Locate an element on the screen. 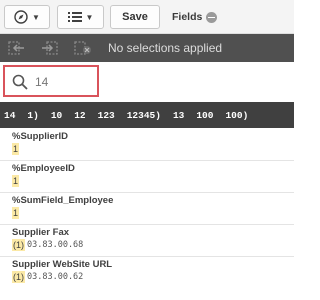 This screenshot has height=300, width=320. fields-toggle: Fields is located at coordinates (195, 17).